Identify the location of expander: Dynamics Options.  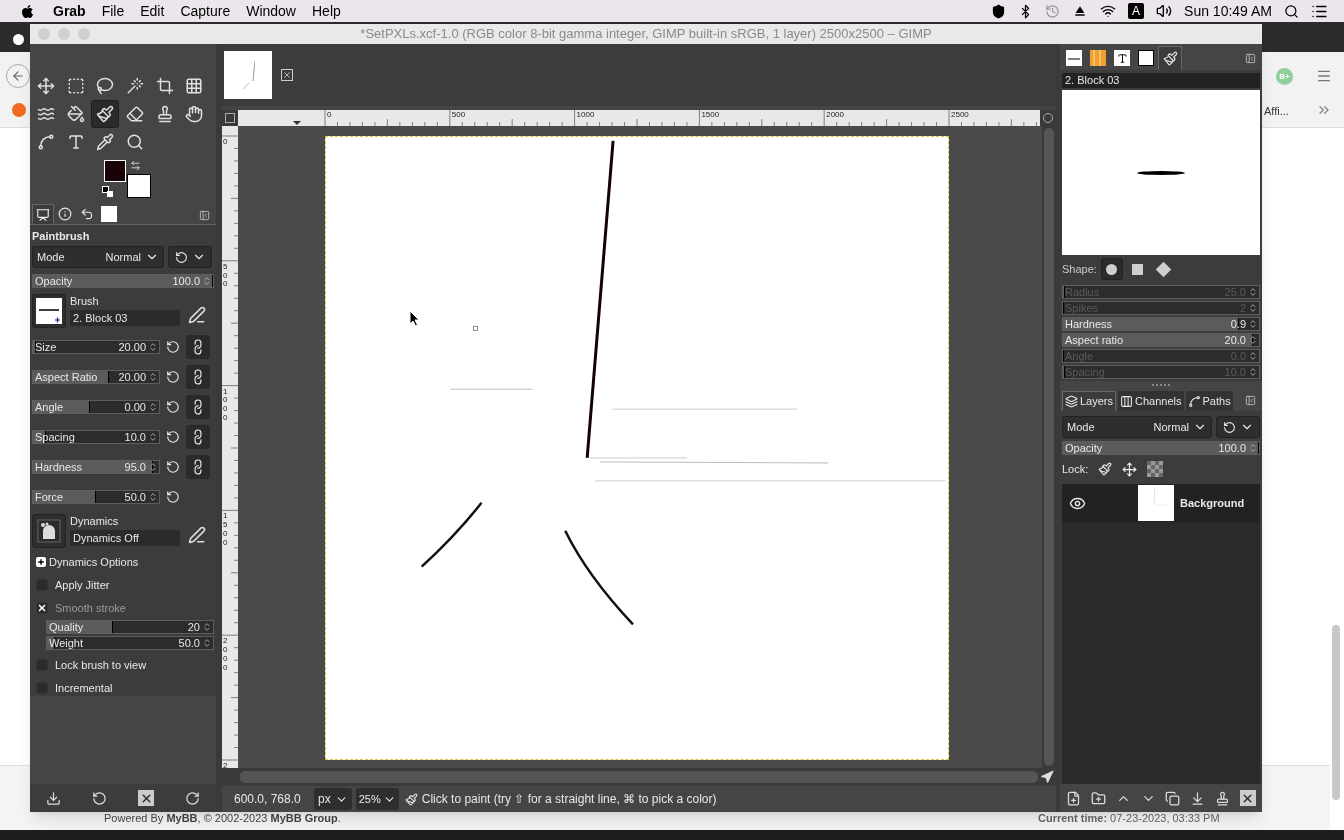
(123, 562).